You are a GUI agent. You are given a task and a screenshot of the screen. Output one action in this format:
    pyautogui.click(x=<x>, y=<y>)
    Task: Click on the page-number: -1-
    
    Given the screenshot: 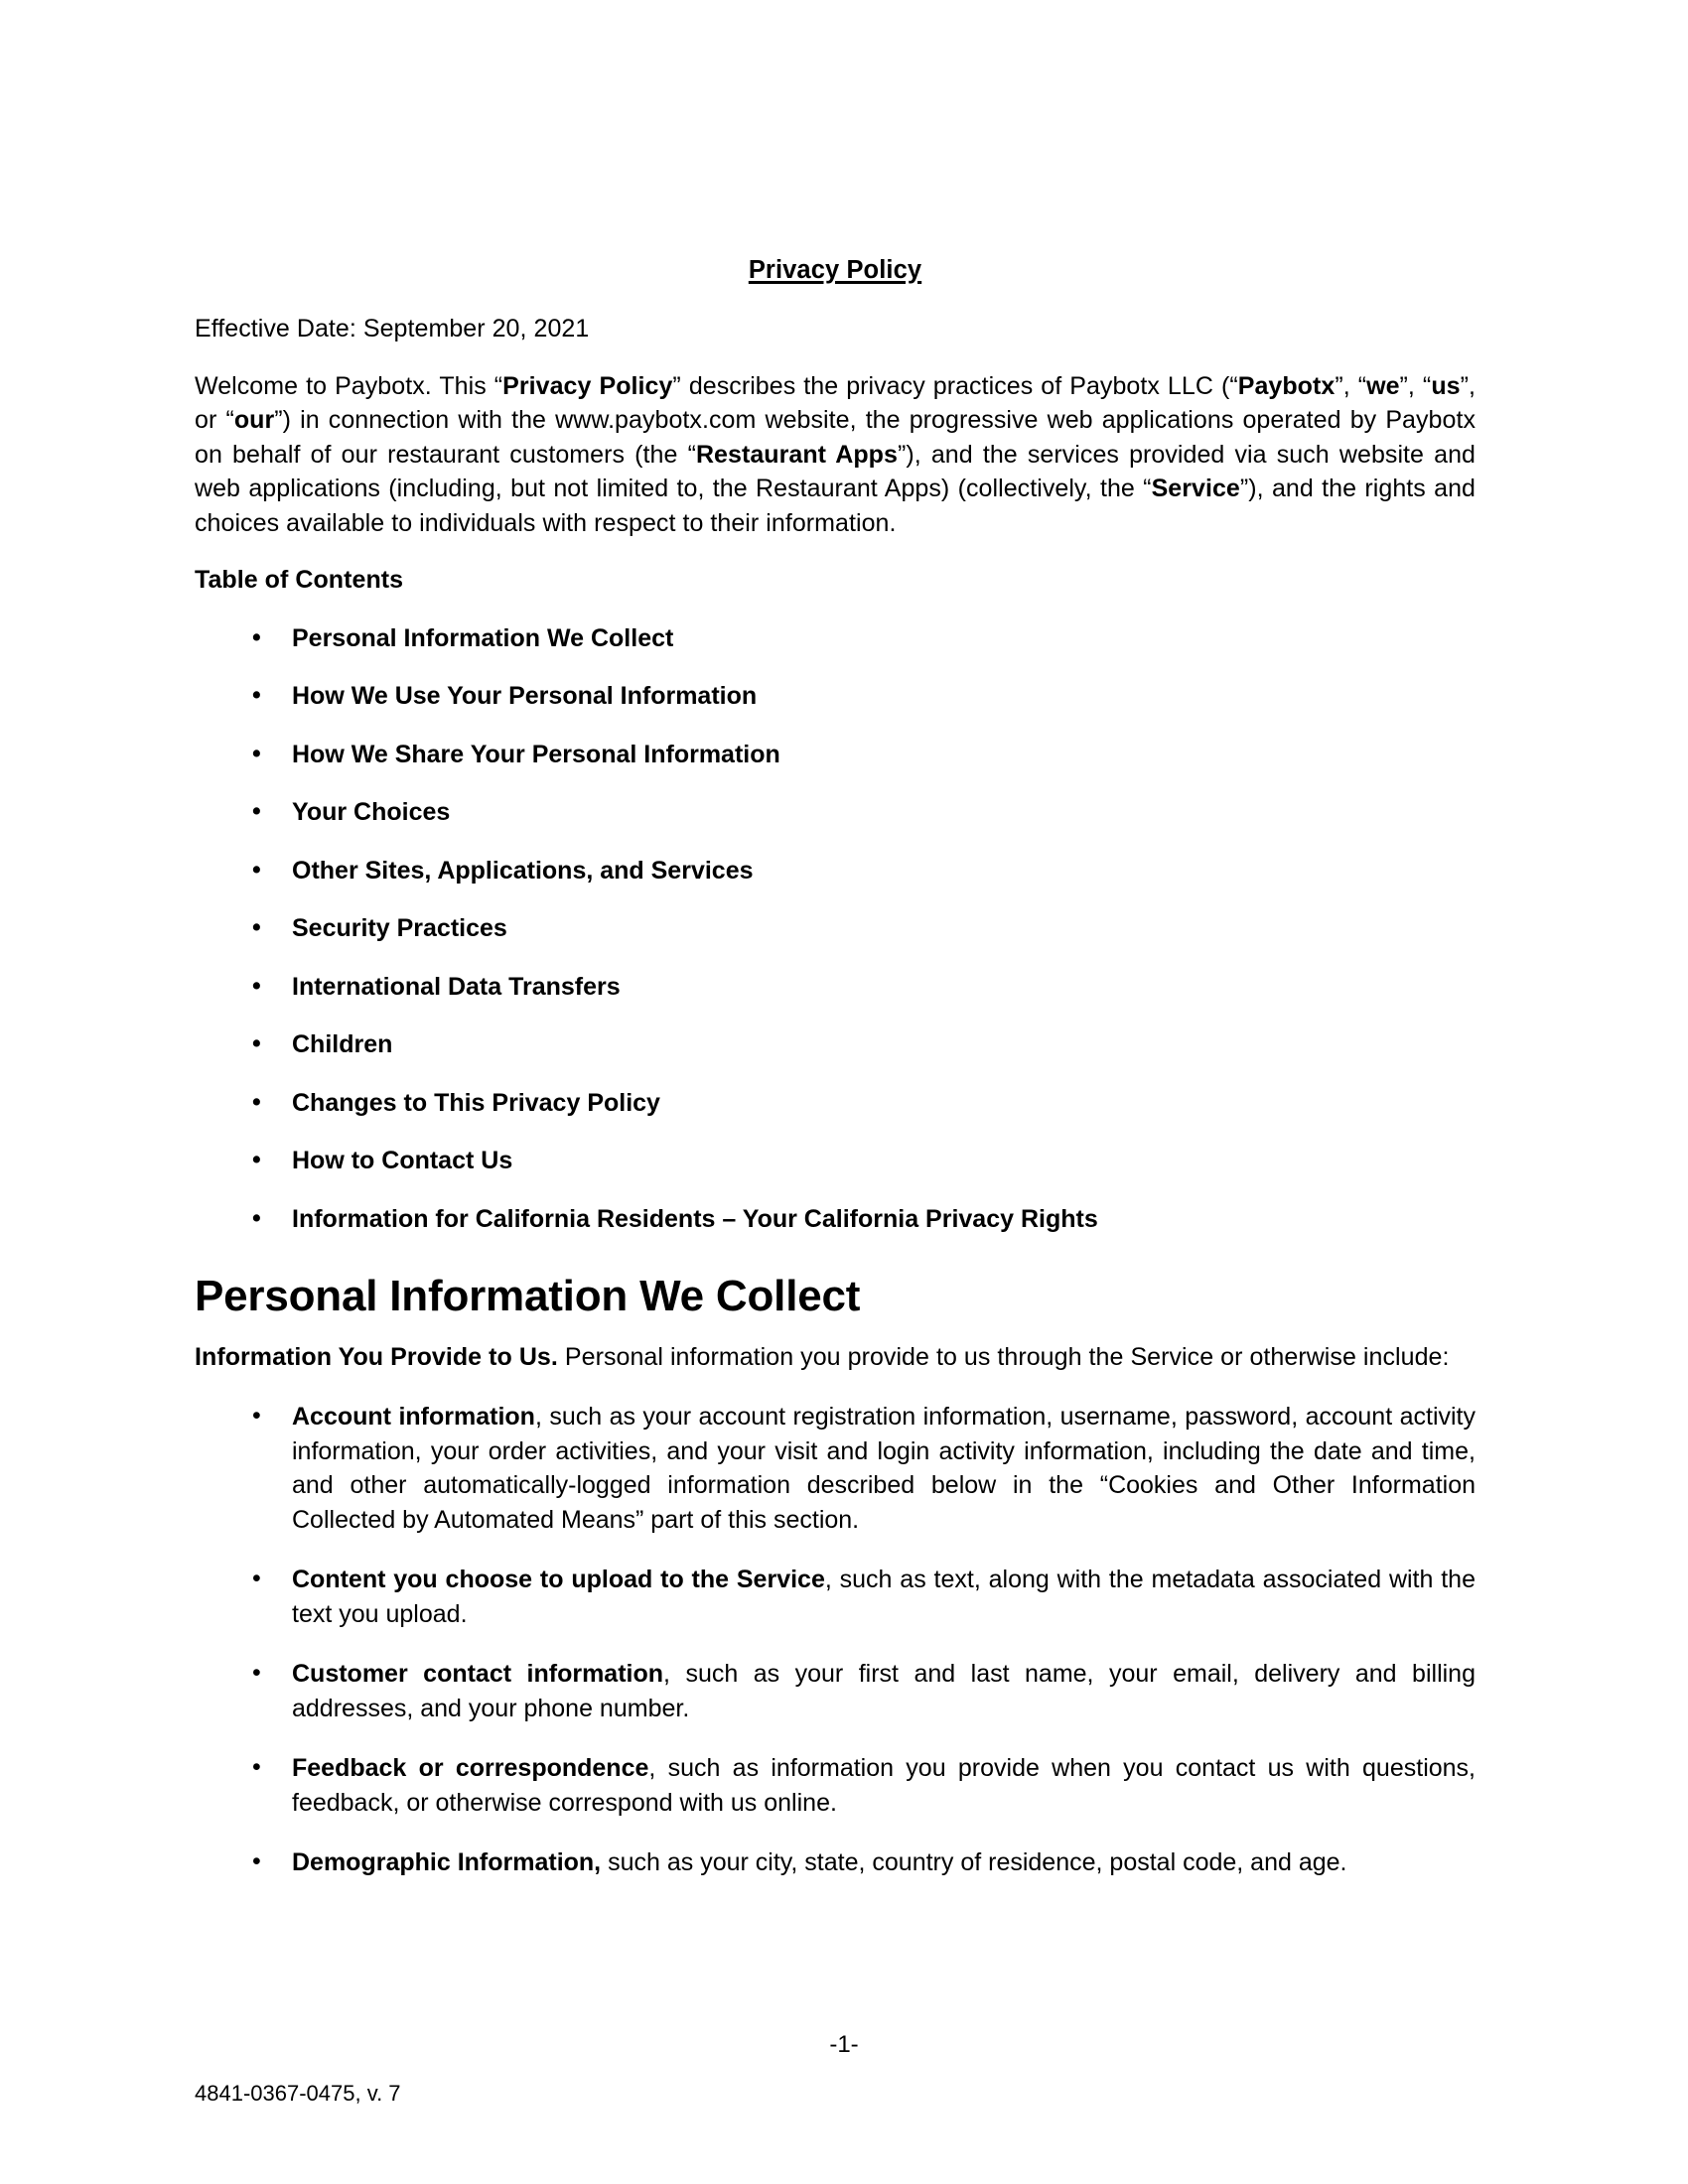 What is the action you would take?
    pyautogui.click(x=844, y=2044)
    